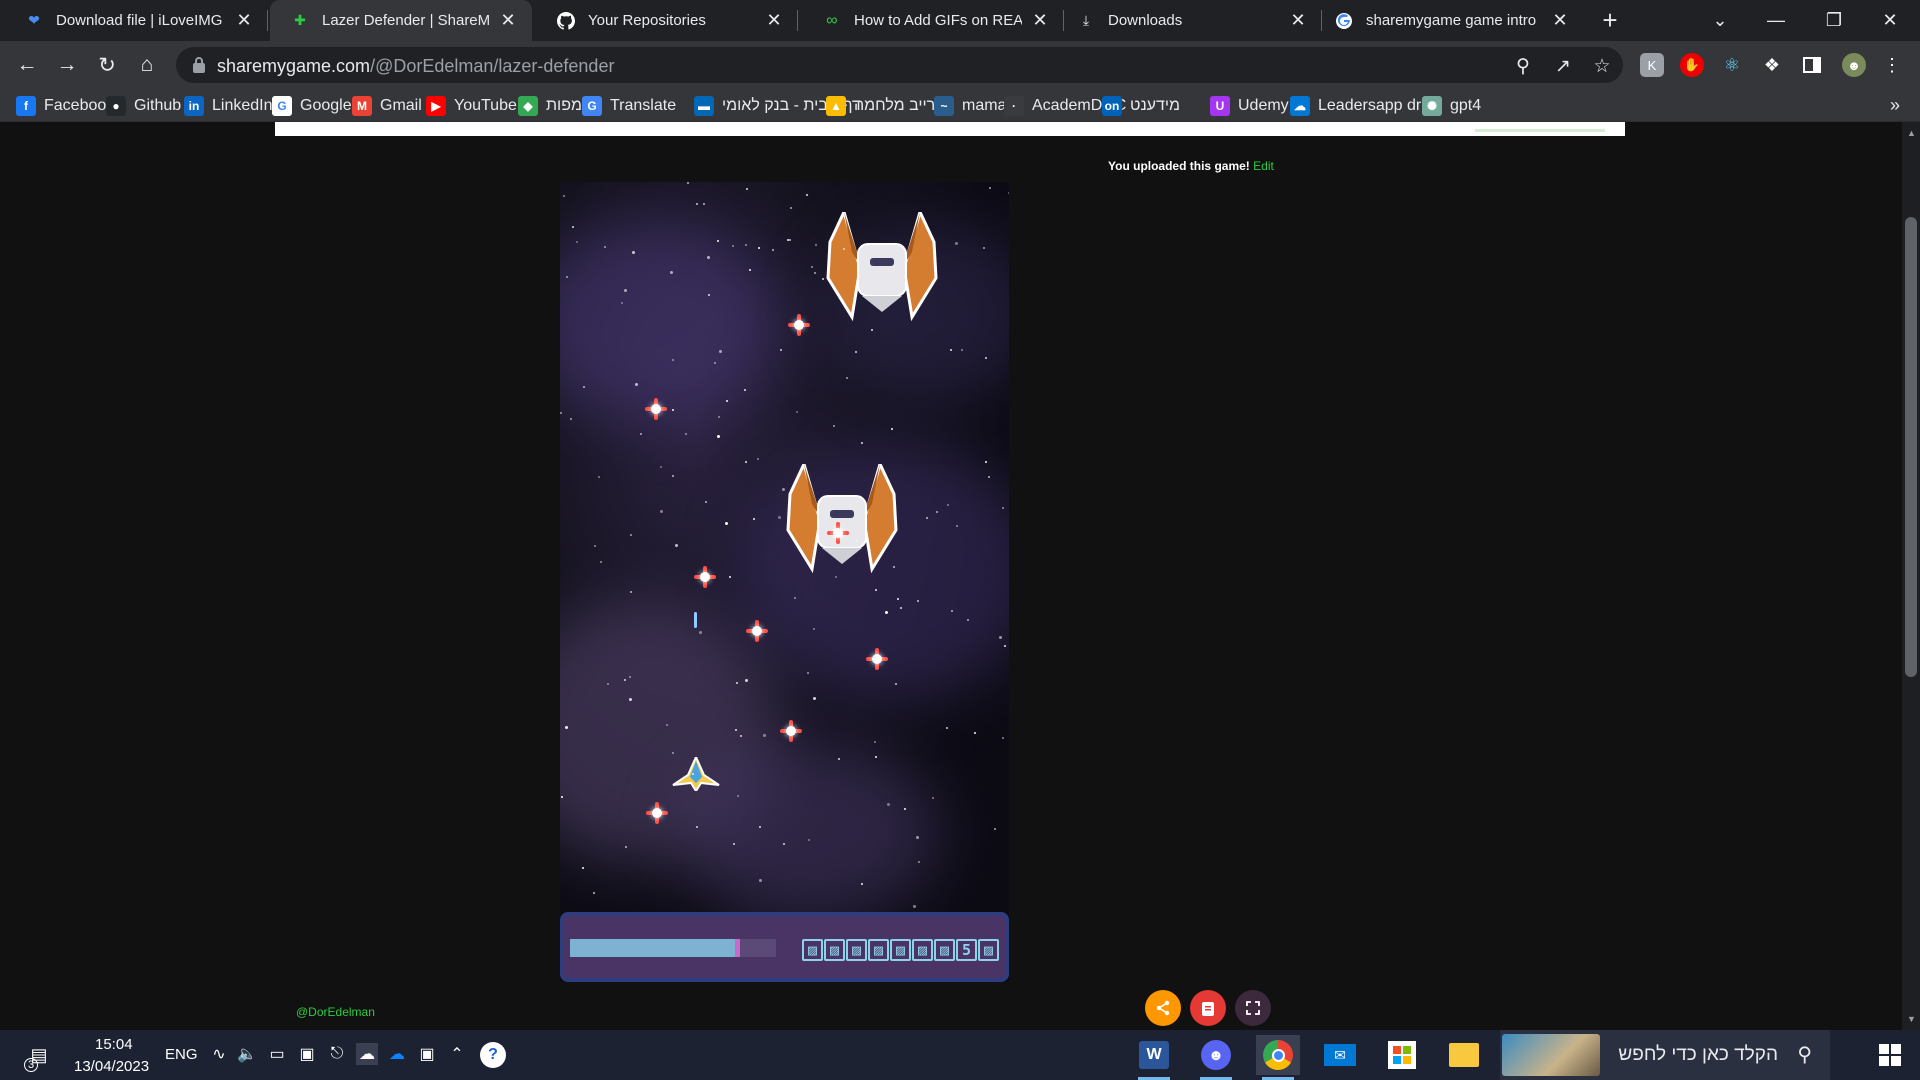  What do you see at coordinates (307, 1054) in the screenshot?
I see `network-icon: ▣` at bounding box center [307, 1054].